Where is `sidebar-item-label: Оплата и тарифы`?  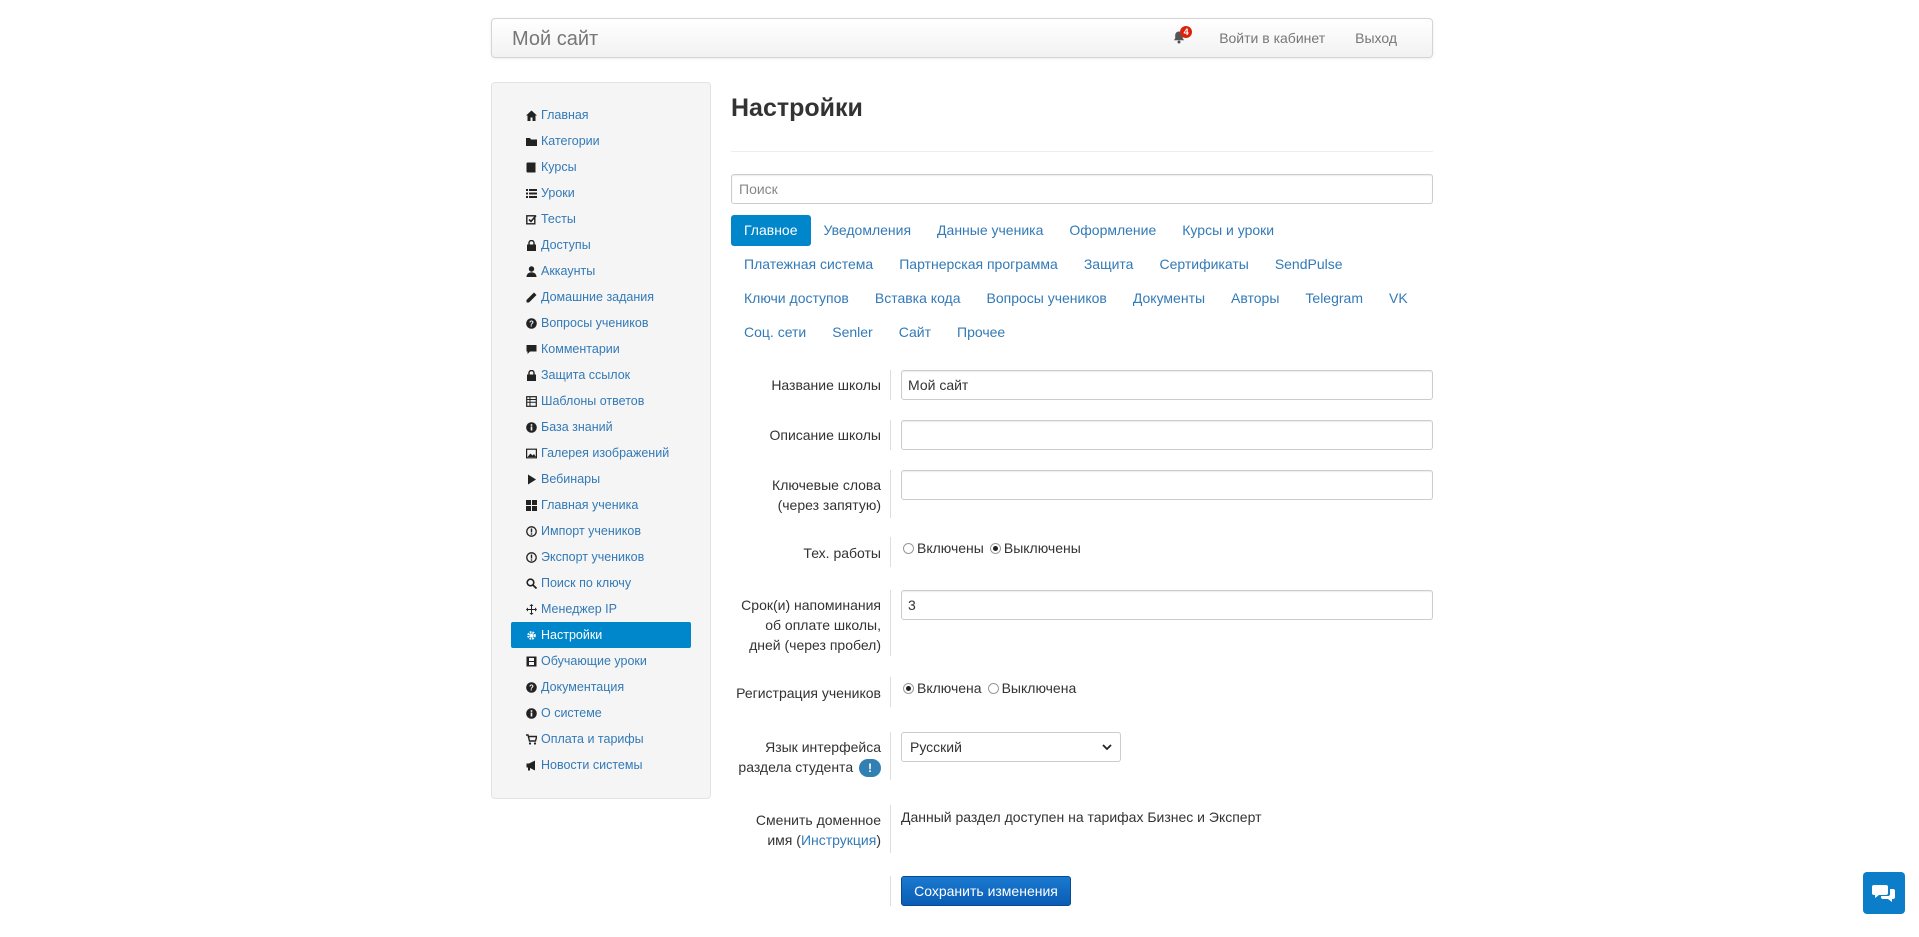 sidebar-item-label: Оплата и тарифы is located at coordinates (592, 739).